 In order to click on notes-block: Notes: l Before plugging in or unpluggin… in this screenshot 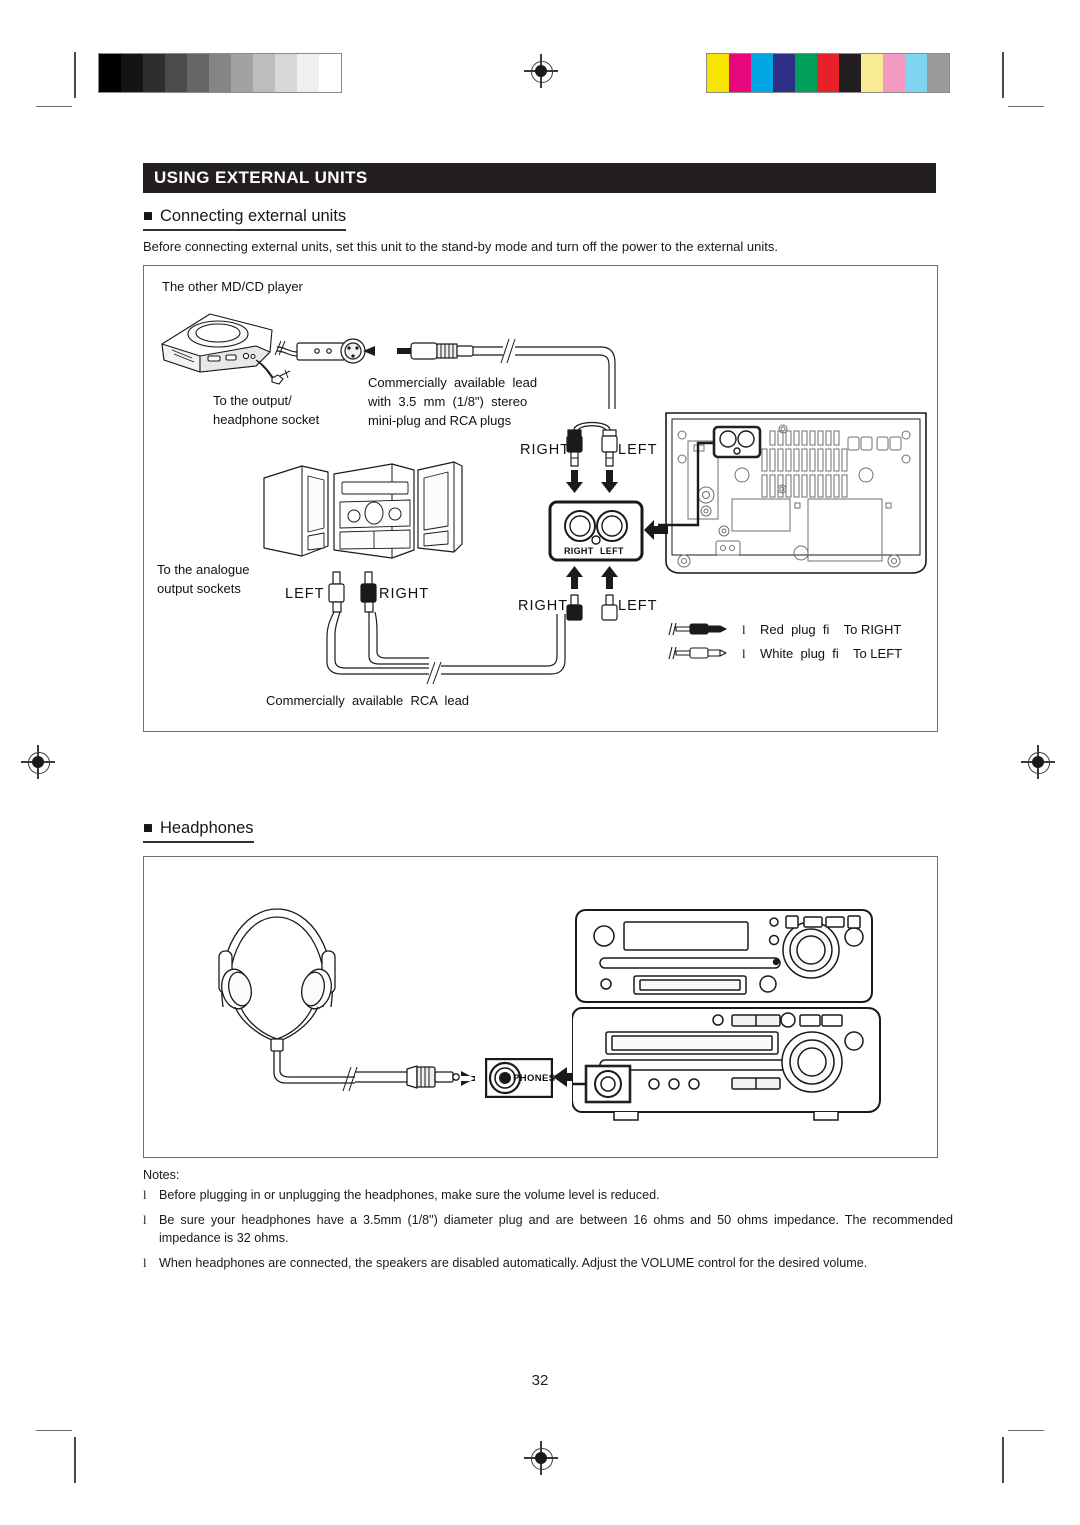, I will do `click(548, 1224)`.